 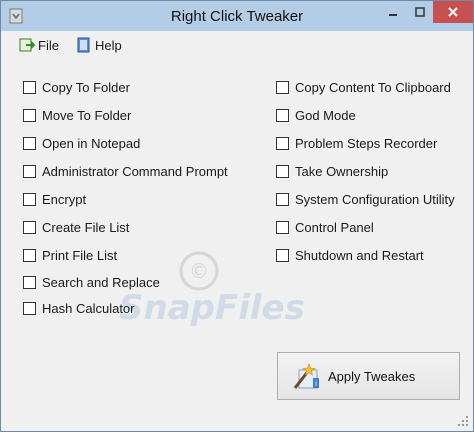 I want to click on copy-content-checkbox, so click(x=282, y=87).